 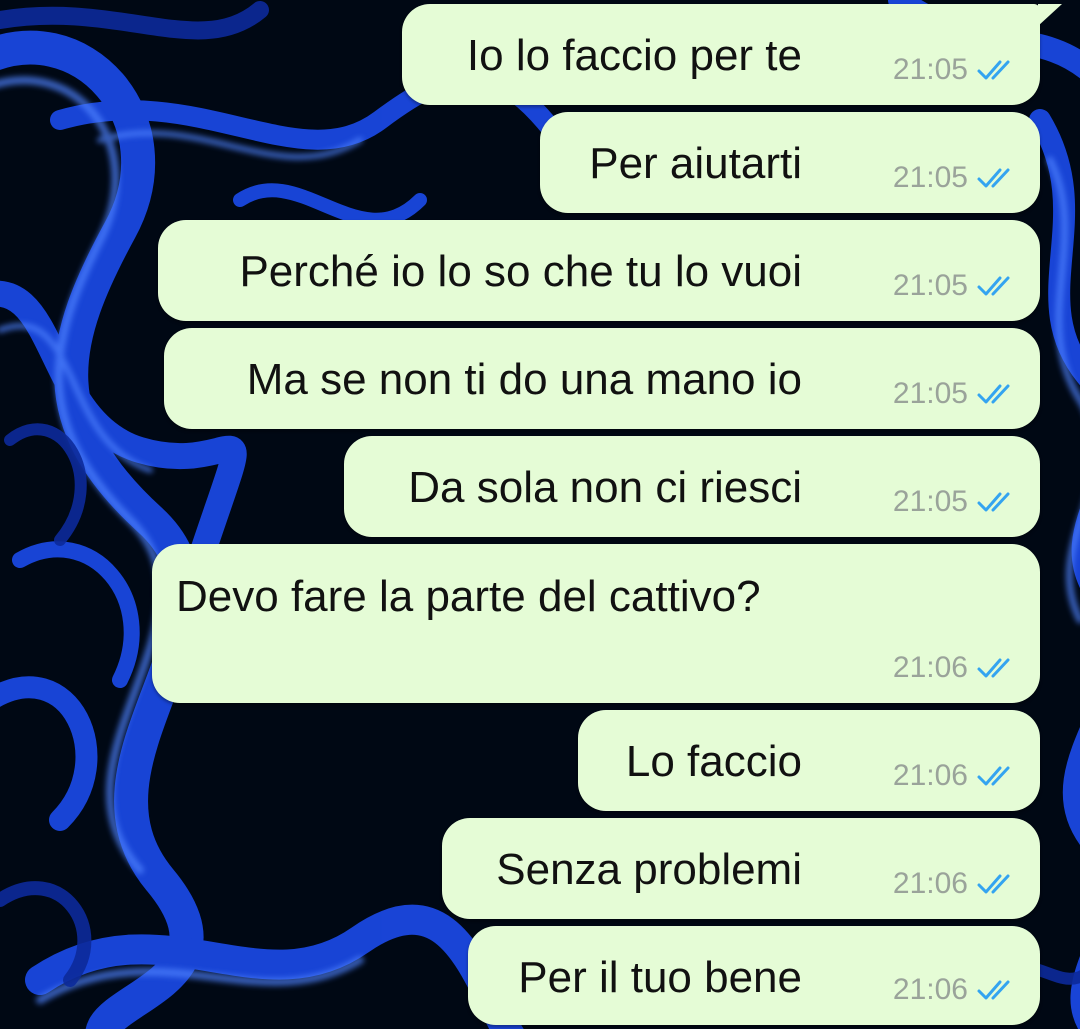 I want to click on message-text: Perché io lo so che tu lo vuoi, so click(x=520, y=271).